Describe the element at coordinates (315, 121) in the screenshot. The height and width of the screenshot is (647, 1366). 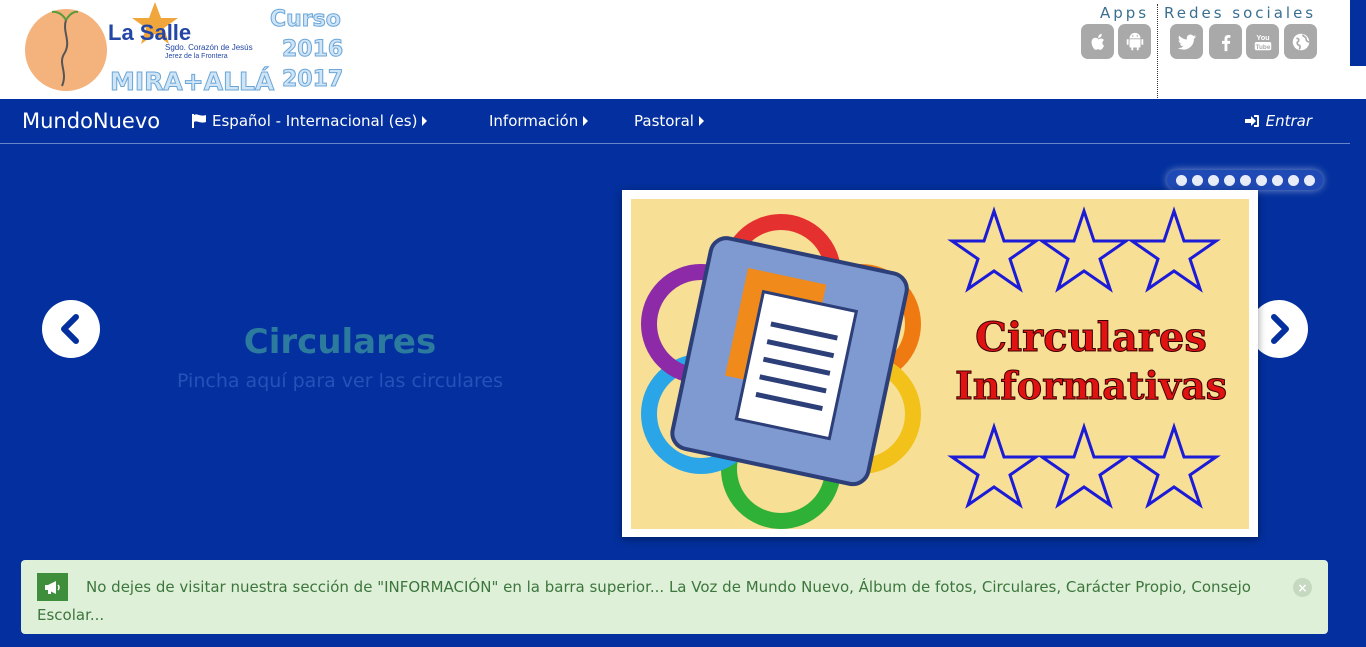
I see `language-label: Español - Internacional (es)` at that location.